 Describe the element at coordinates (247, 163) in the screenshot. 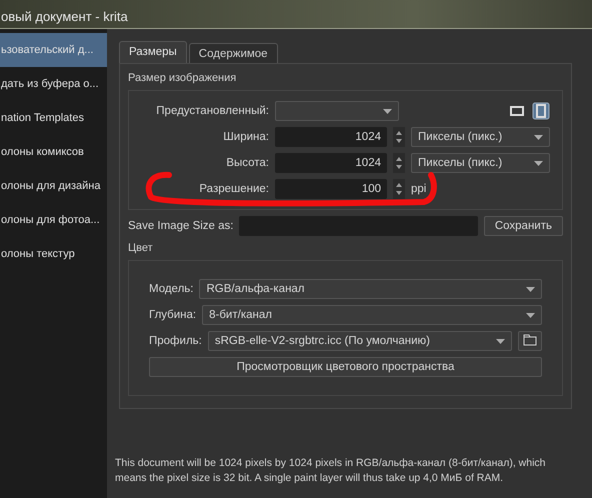

I see `field-label: Высота:` at that location.